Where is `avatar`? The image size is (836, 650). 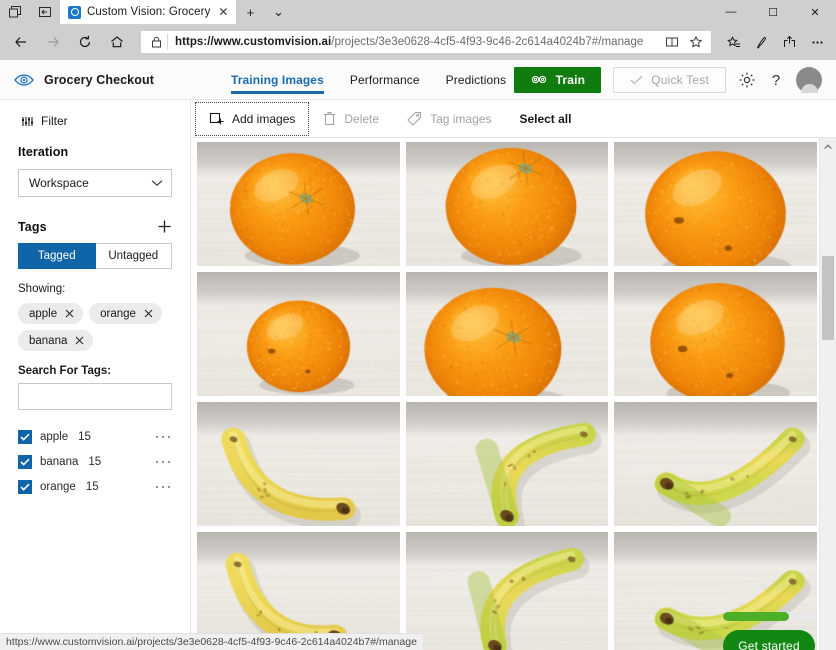 avatar is located at coordinates (809, 79).